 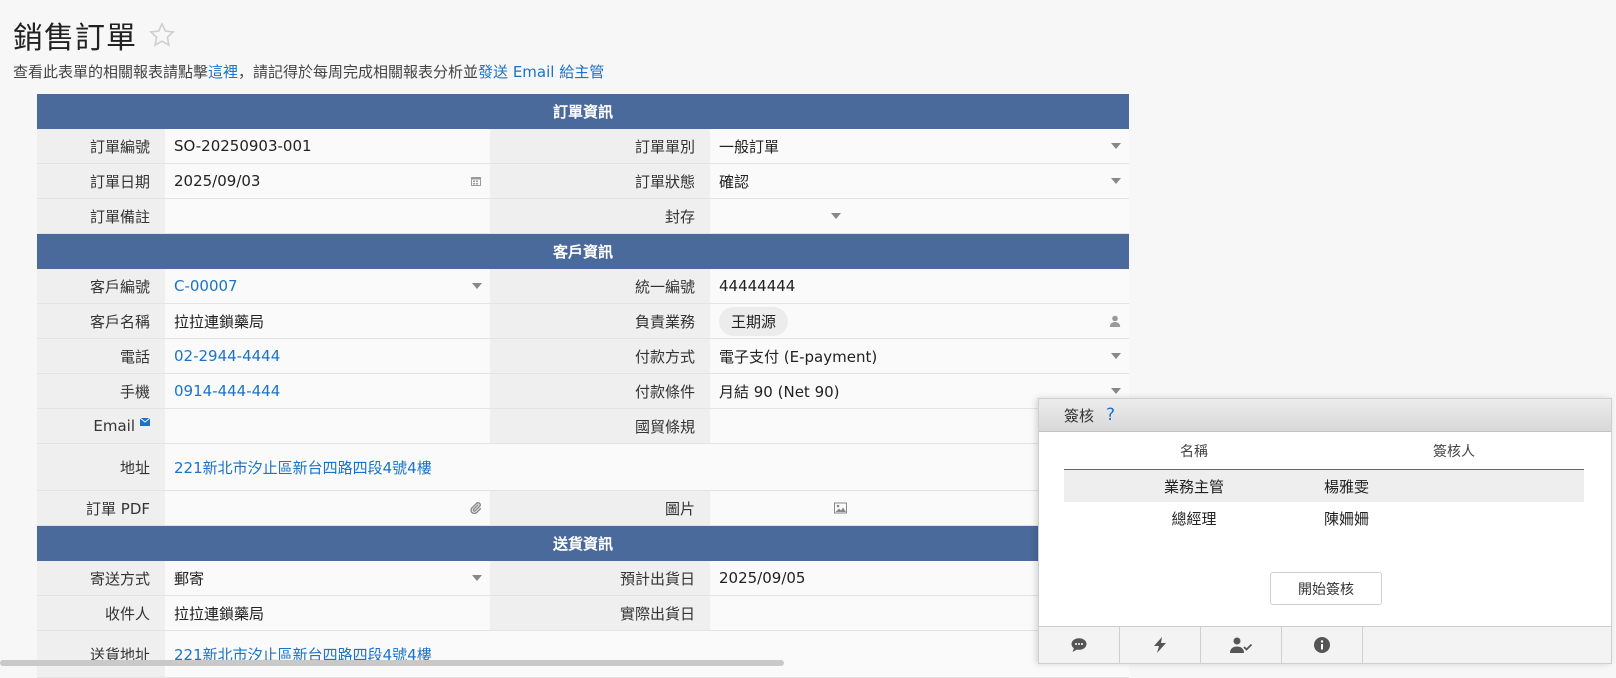 What do you see at coordinates (1326, 588) in the screenshot?
I see `start-approval-button: 開始簽核` at bounding box center [1326, 588].